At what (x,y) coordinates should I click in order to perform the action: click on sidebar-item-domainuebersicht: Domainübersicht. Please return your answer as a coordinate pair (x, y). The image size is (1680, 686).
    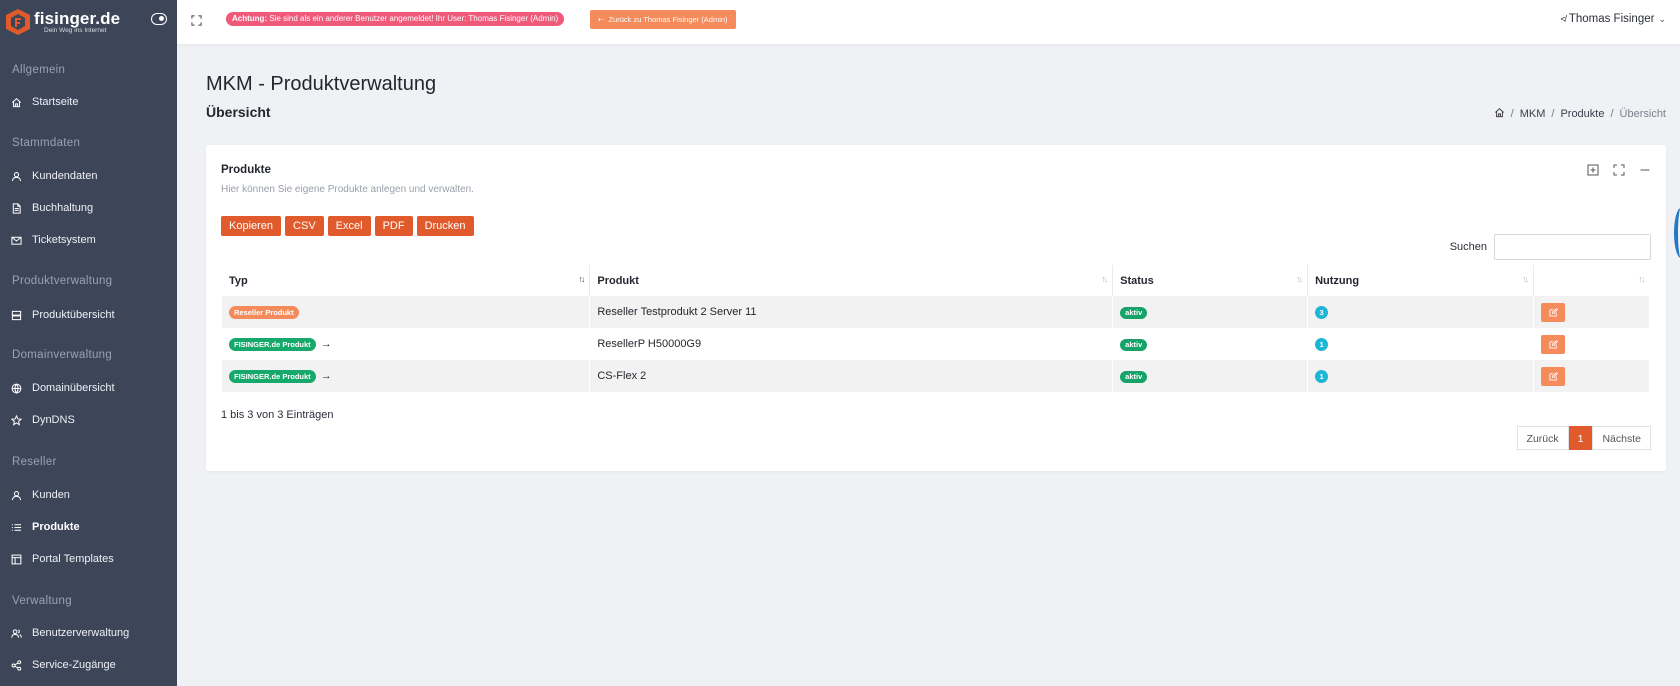
    Looking at the image, I should click on (88, 388).